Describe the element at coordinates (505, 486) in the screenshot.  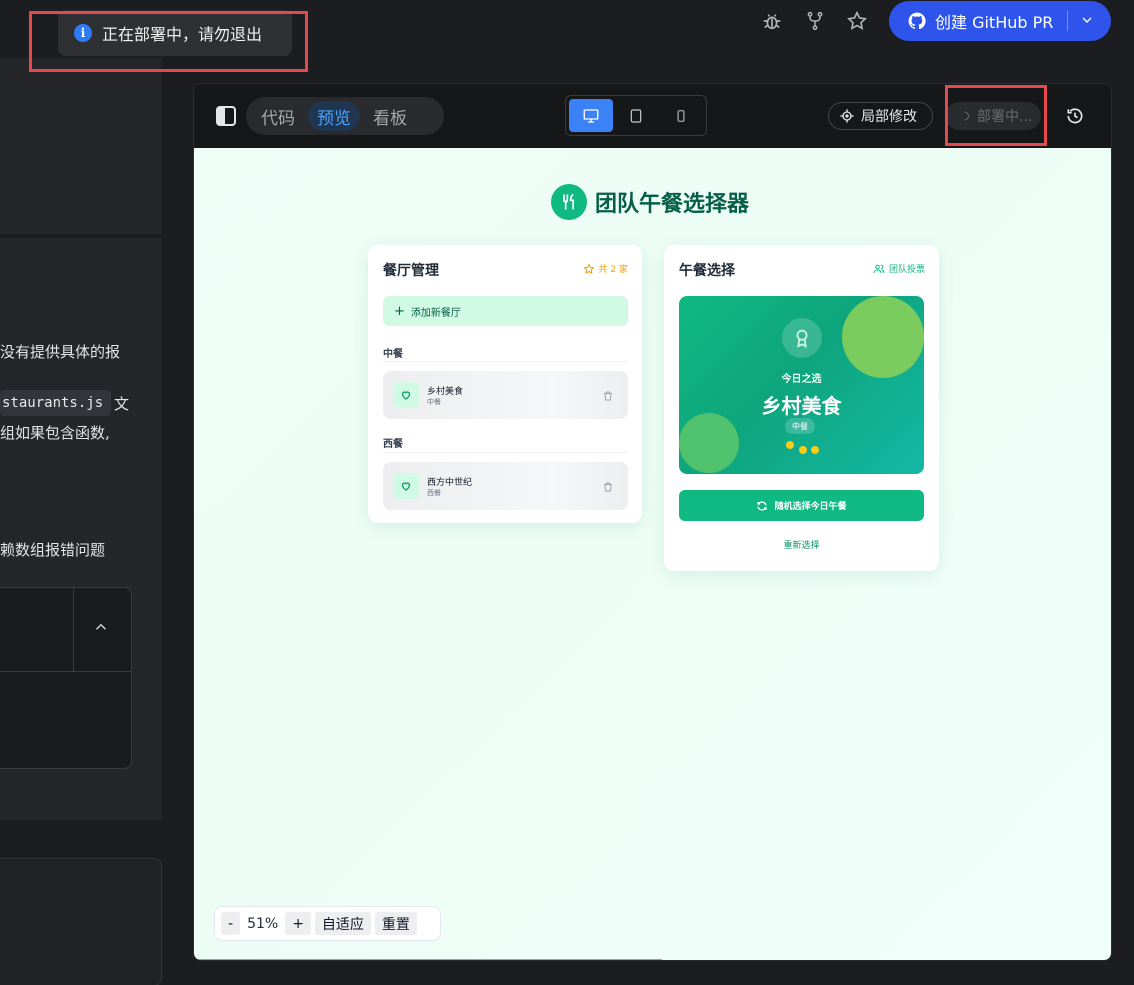
I see `restaurant-item: 西方中世纪 西餐` at that location.